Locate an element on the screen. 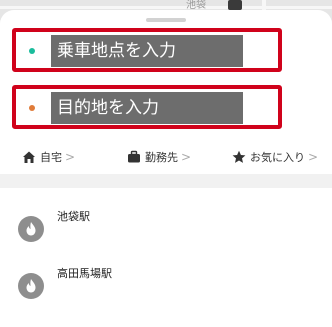 The height and width of the screenshot is (327, 332). sheet-drag-handle is located at coordinates (166, 20).